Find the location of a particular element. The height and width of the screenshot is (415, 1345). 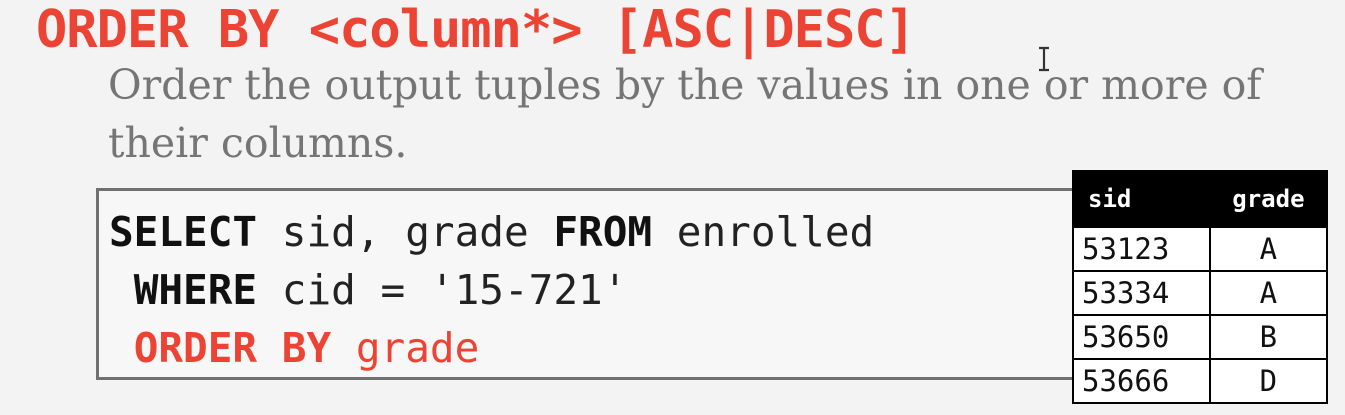

table-row: 53334 A is located at coordinates (1200, 293).